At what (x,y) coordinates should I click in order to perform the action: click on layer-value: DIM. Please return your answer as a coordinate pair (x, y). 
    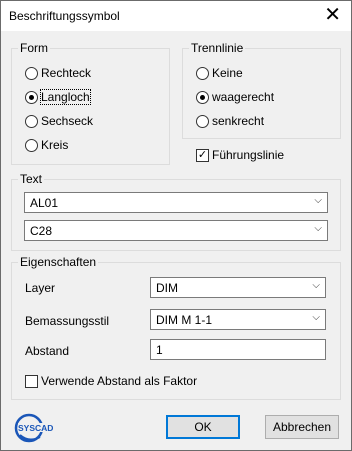
    Looking at the image, I should click on (167, 288).